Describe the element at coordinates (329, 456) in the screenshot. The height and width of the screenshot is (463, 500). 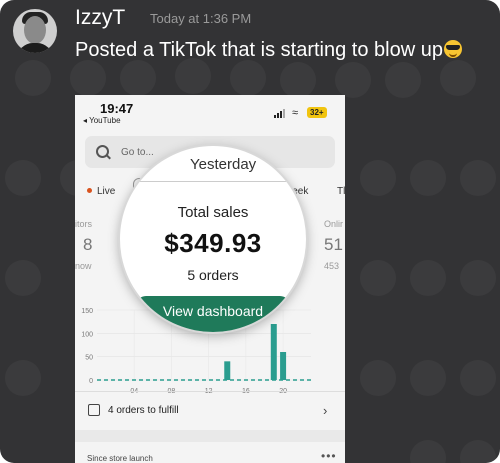
I see `more-options-icon: •••` at that location.